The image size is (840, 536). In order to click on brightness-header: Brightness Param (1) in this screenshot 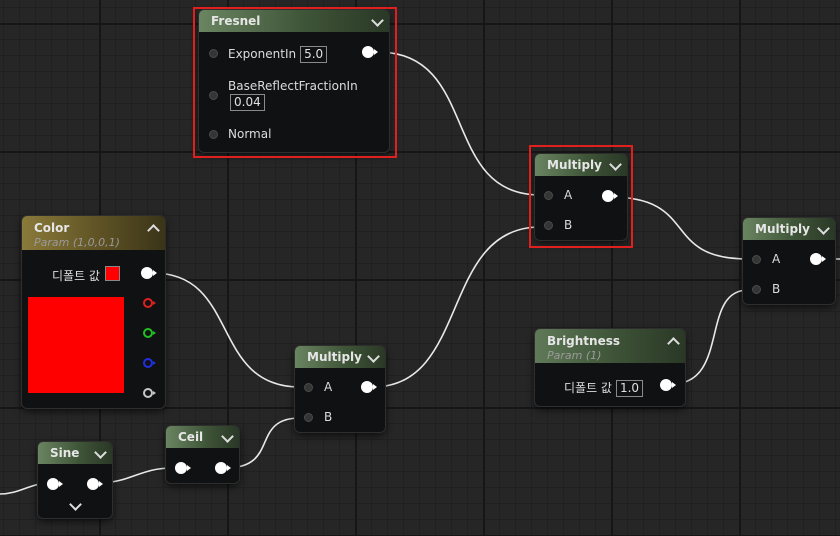, I will do `click(610, 346)`.